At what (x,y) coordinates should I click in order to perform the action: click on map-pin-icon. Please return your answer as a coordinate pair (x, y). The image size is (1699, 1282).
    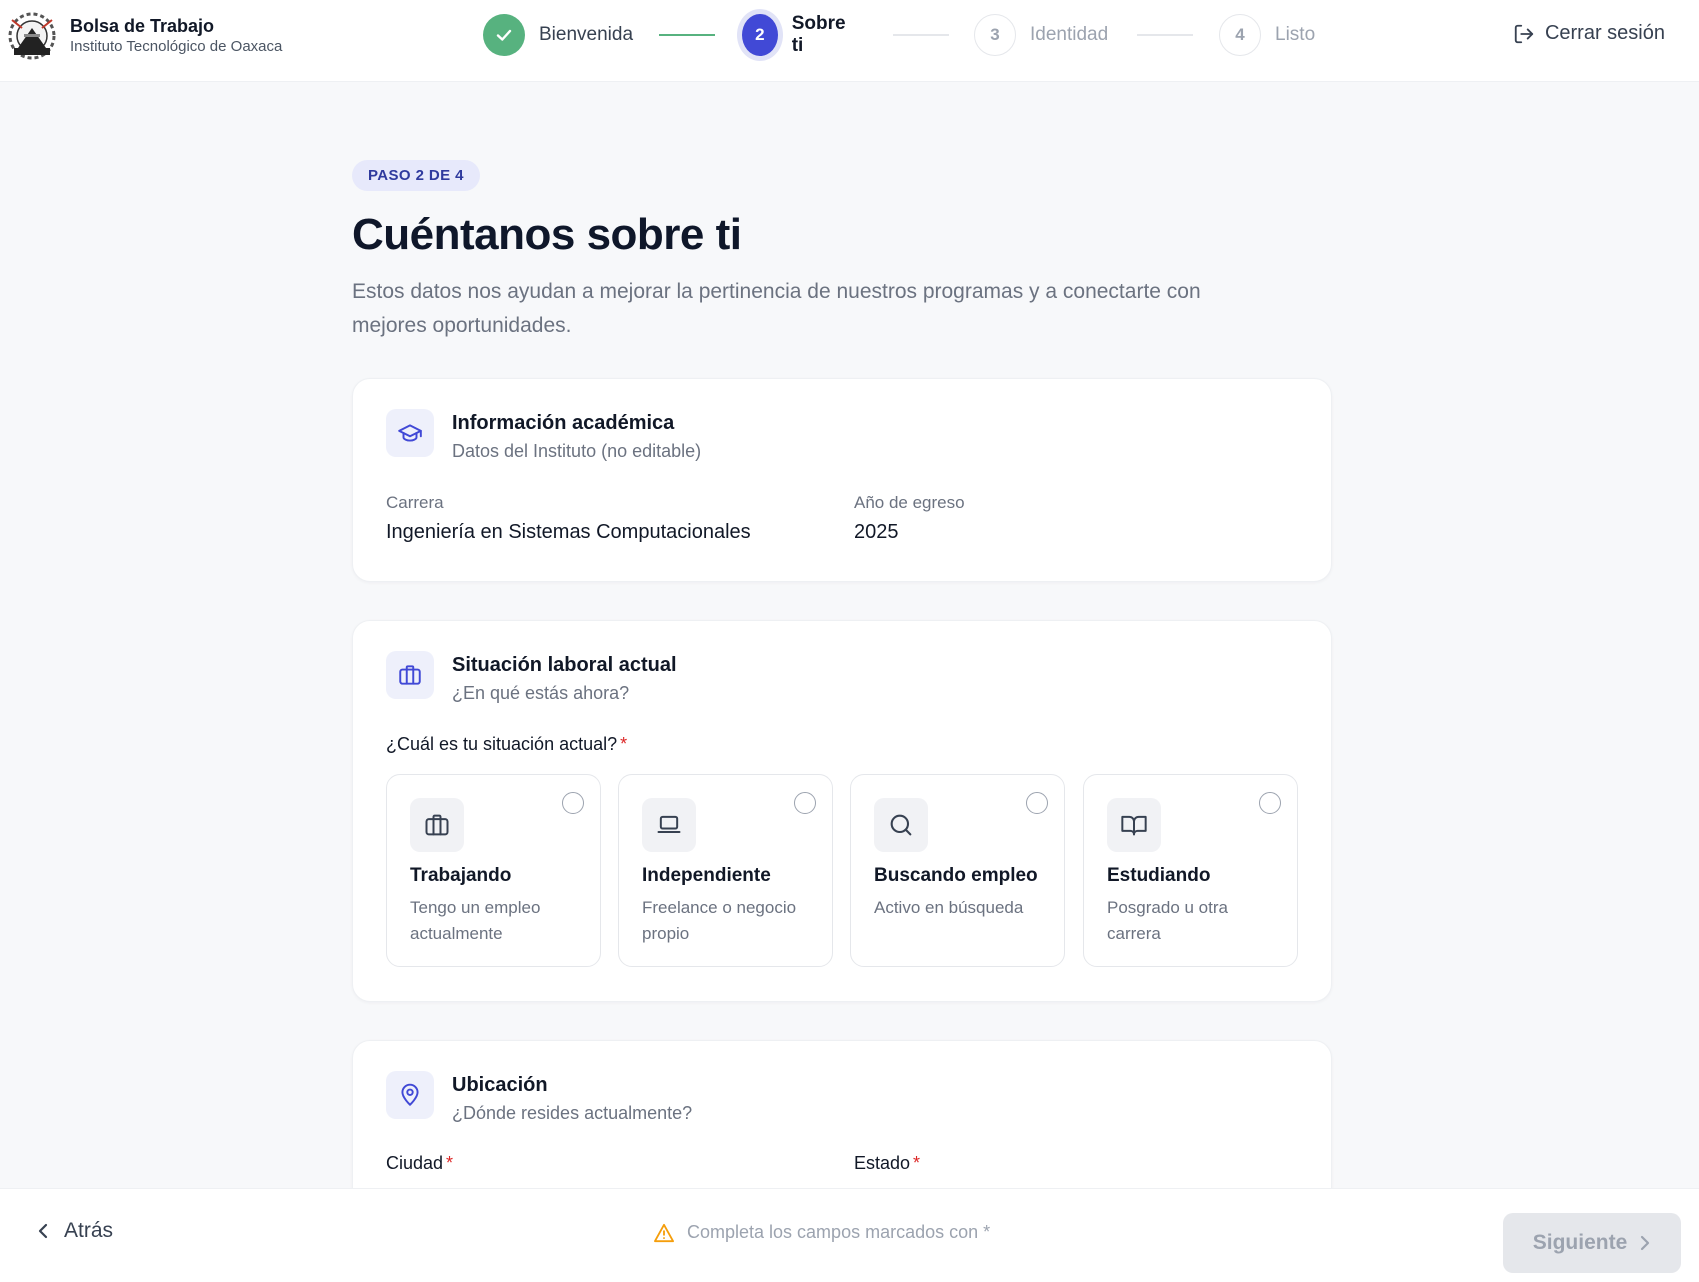
    Looking at the image, I should click on (410, 1094).